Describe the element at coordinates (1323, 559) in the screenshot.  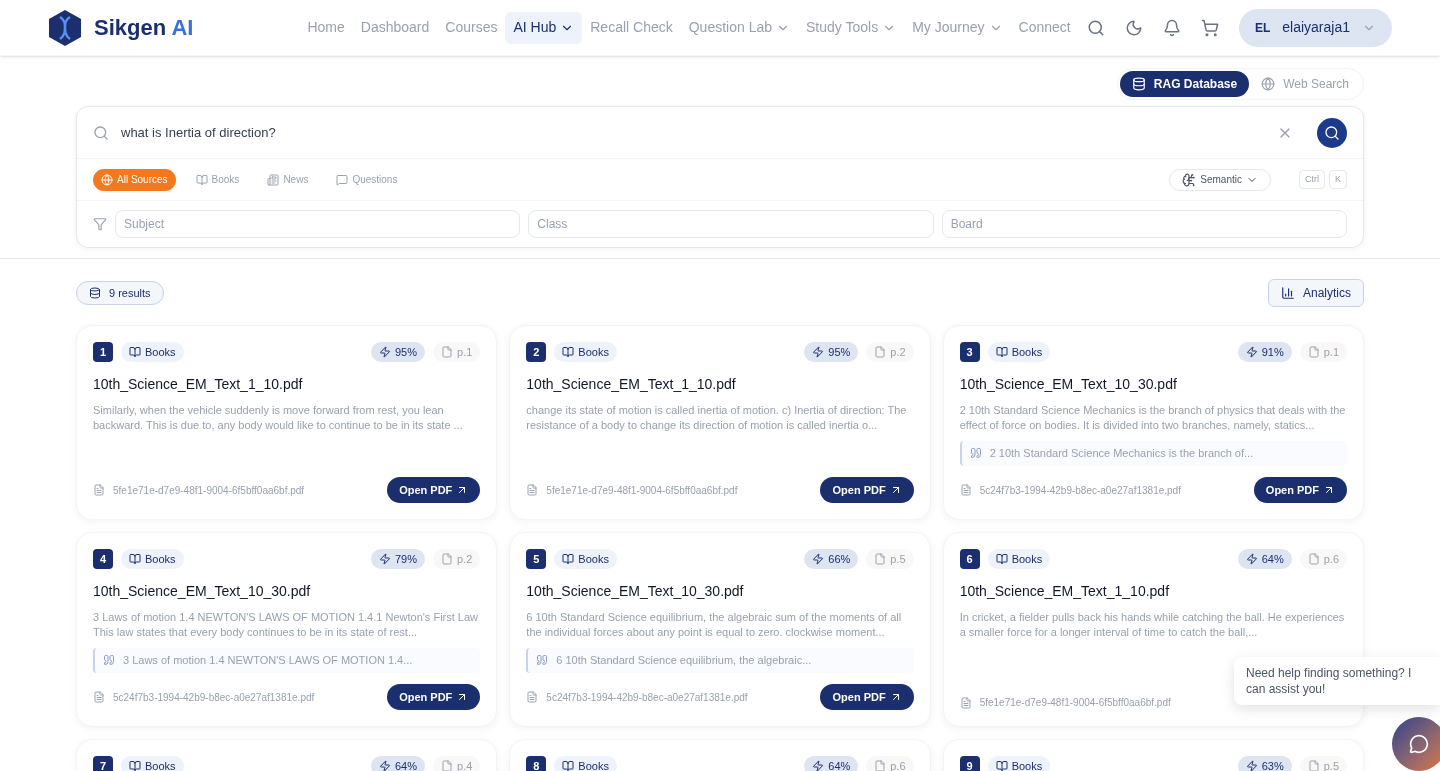
I see `page-badge: p.6` at that location.